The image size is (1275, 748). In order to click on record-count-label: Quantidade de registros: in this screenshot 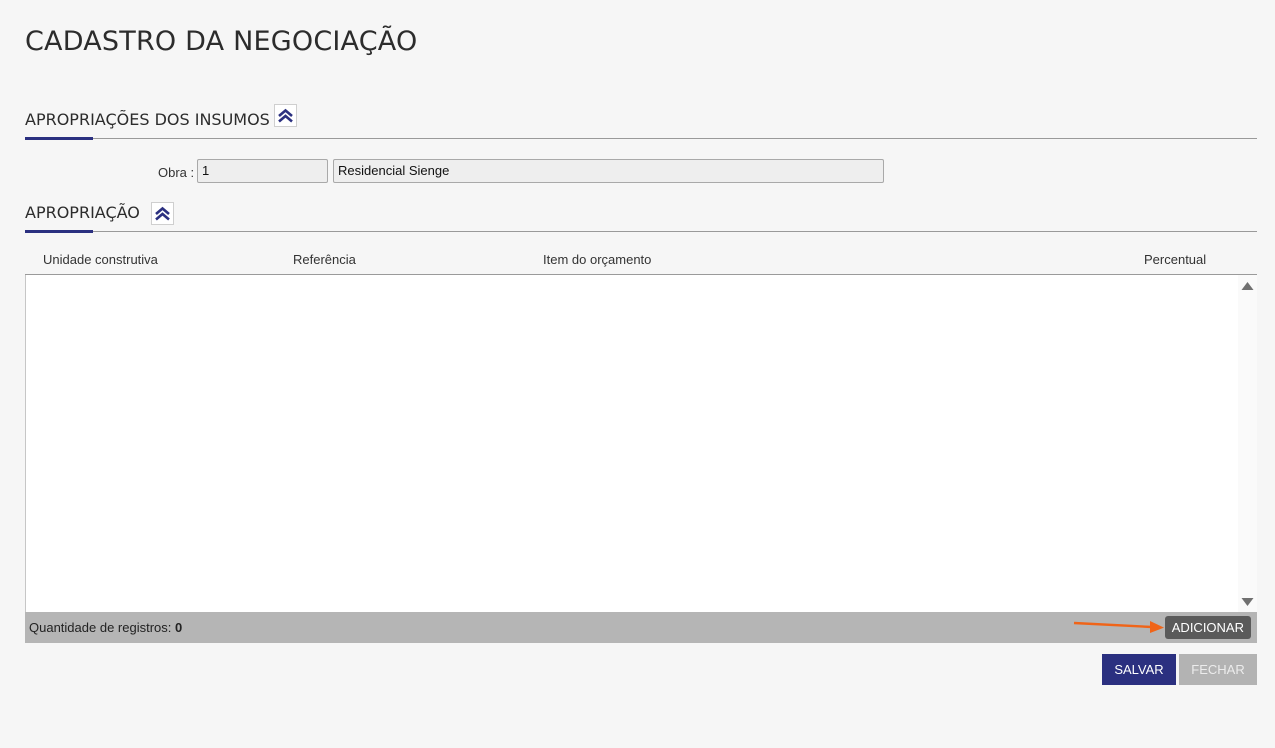, I will do `click(100, 627)`.